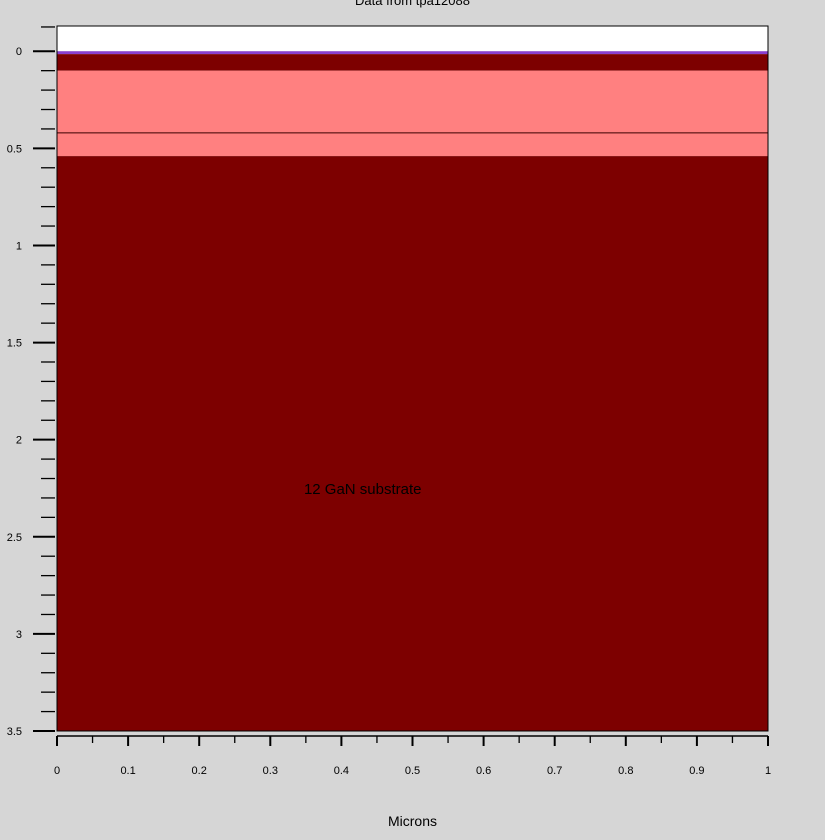 Image resolution: width=825 pixels, height=840 pixels. What do you see at coordinates (363, 489) in the screenshot?
I see `region-label-gan-substrate: 12 GaN substrate` at bounding box center [363, 489].